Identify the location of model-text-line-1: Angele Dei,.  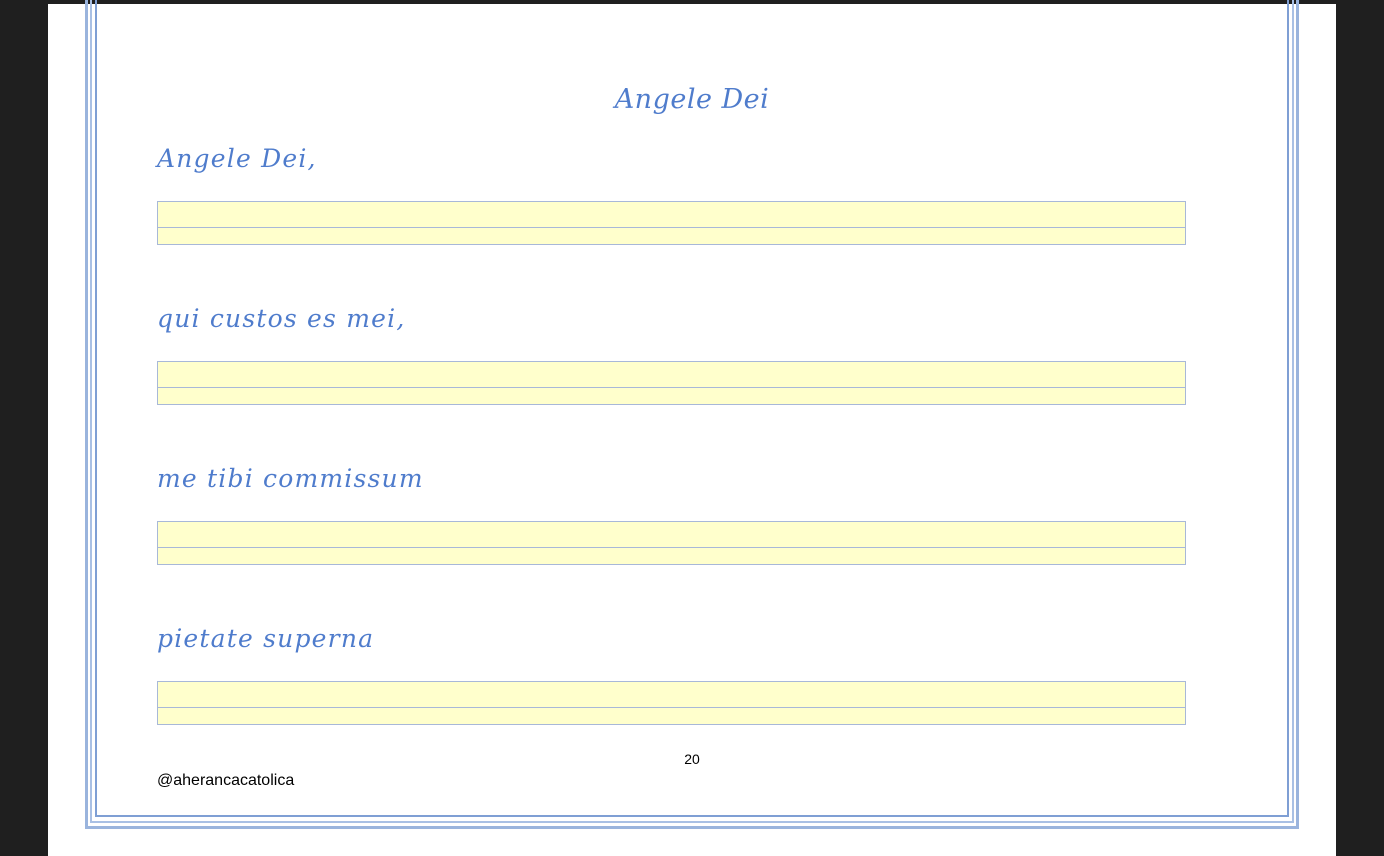
(237, 158).